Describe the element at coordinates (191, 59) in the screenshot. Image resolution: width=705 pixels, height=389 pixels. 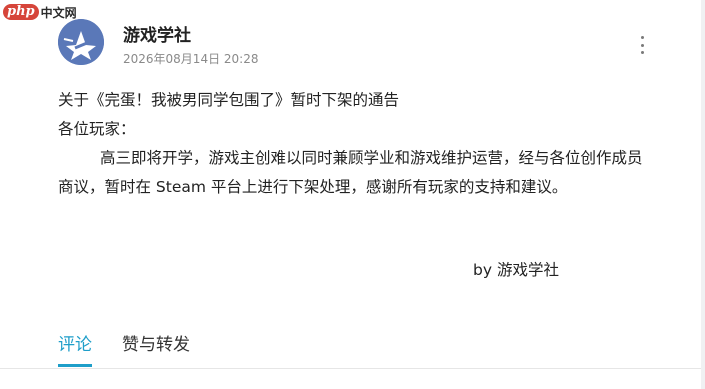
I see `post-timestamp: 2026年08月14日 20:28` at that location.